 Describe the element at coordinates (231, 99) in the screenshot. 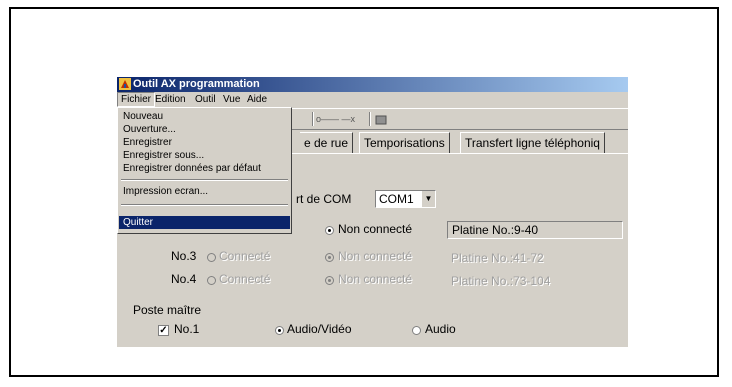

I see `menu-vue: Vue` at that location.